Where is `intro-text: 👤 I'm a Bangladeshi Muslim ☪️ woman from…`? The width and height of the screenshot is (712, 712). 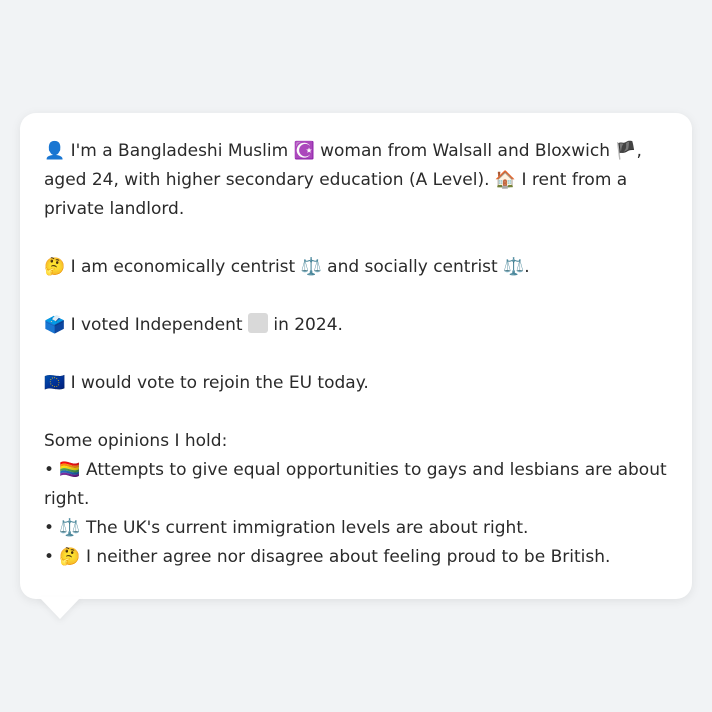
intro-text: 👤 I'm a Bangladeshi Muslim ☪️ woman from… is located at coordinates (343, 180).